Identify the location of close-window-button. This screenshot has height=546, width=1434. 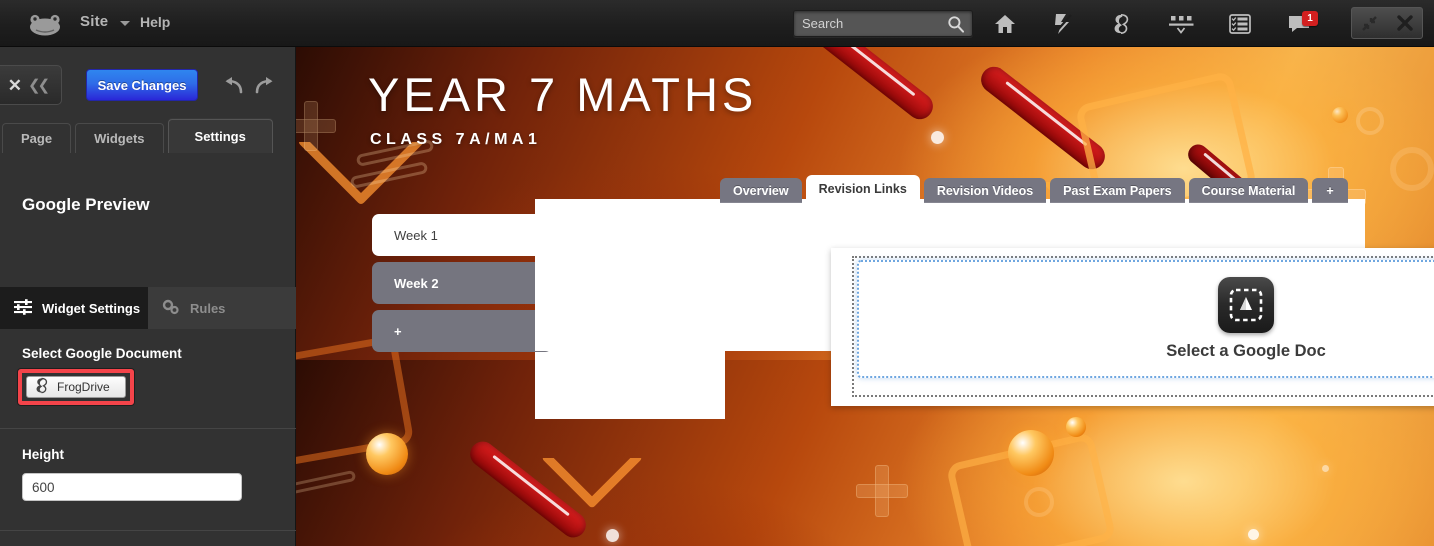
(1405, 23).